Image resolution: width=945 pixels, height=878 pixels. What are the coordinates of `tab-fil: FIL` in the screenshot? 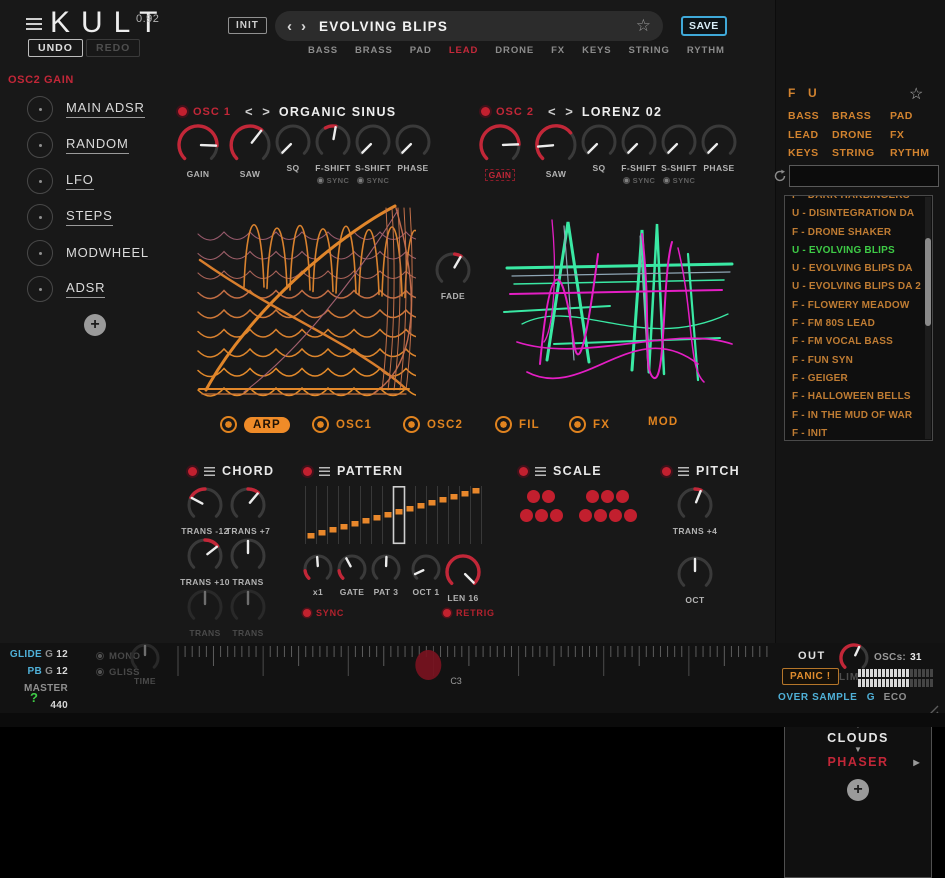 It's located at (517, 424).